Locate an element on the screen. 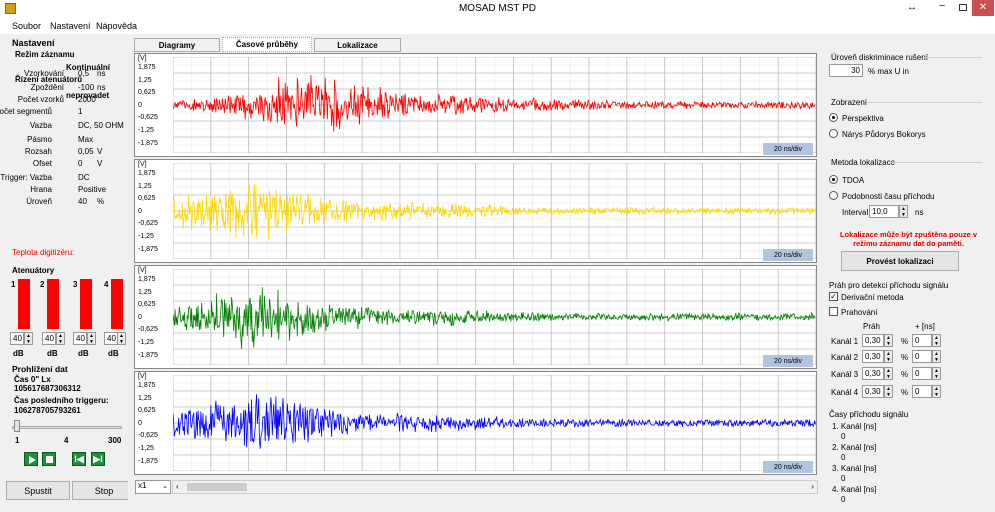  scroll-left-icon: ‹ is located at coordinates (177, 486).